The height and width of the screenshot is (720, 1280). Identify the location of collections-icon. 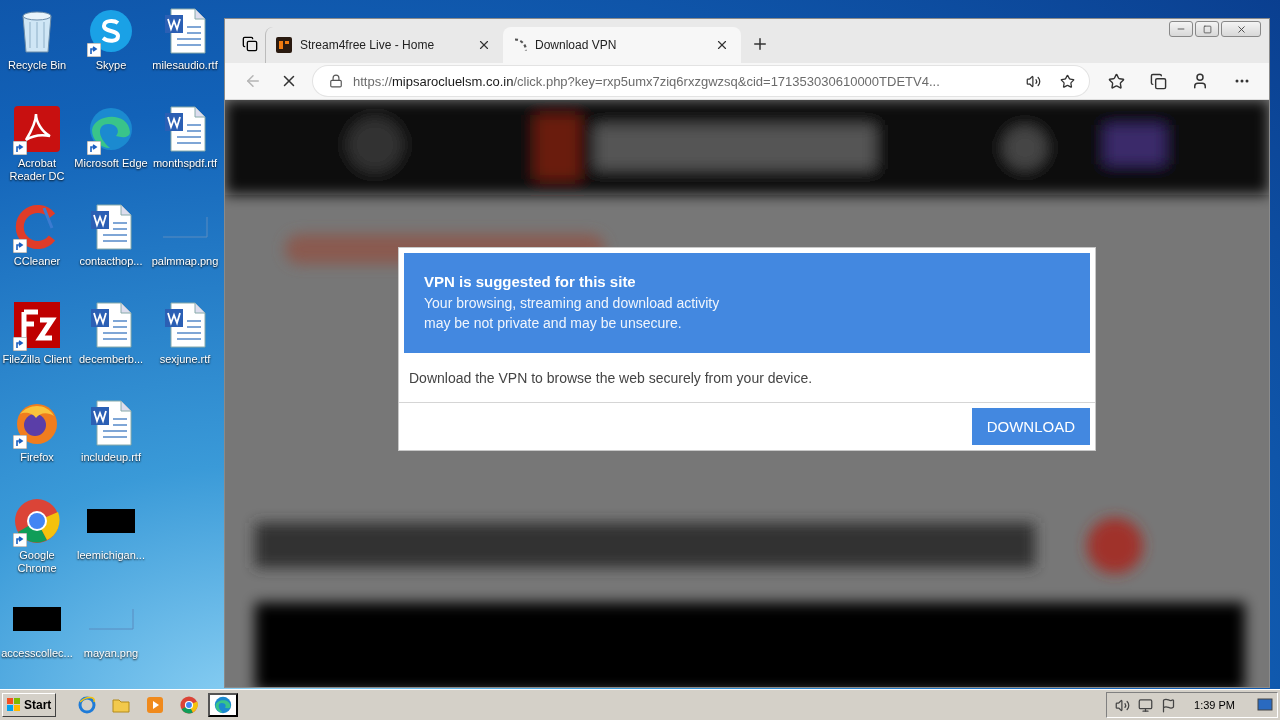
(1158, 81).